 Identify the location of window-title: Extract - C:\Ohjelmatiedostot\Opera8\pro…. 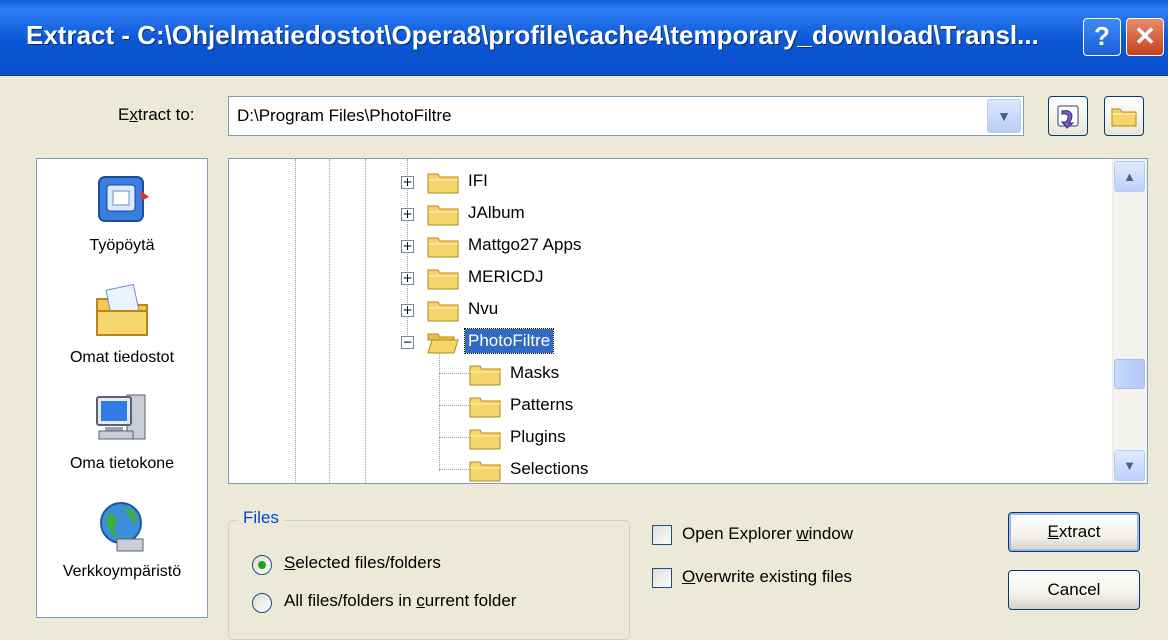
(532, 35).